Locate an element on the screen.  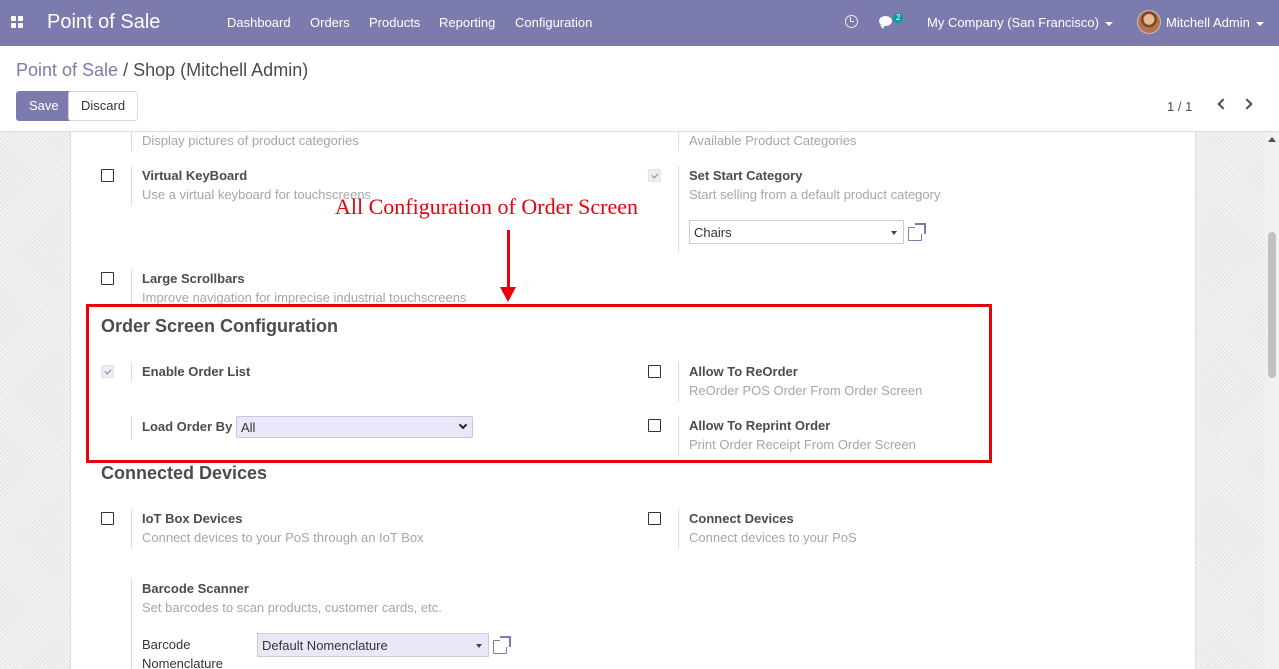
menu-orders: Orders is located at coordinates (330, 22).